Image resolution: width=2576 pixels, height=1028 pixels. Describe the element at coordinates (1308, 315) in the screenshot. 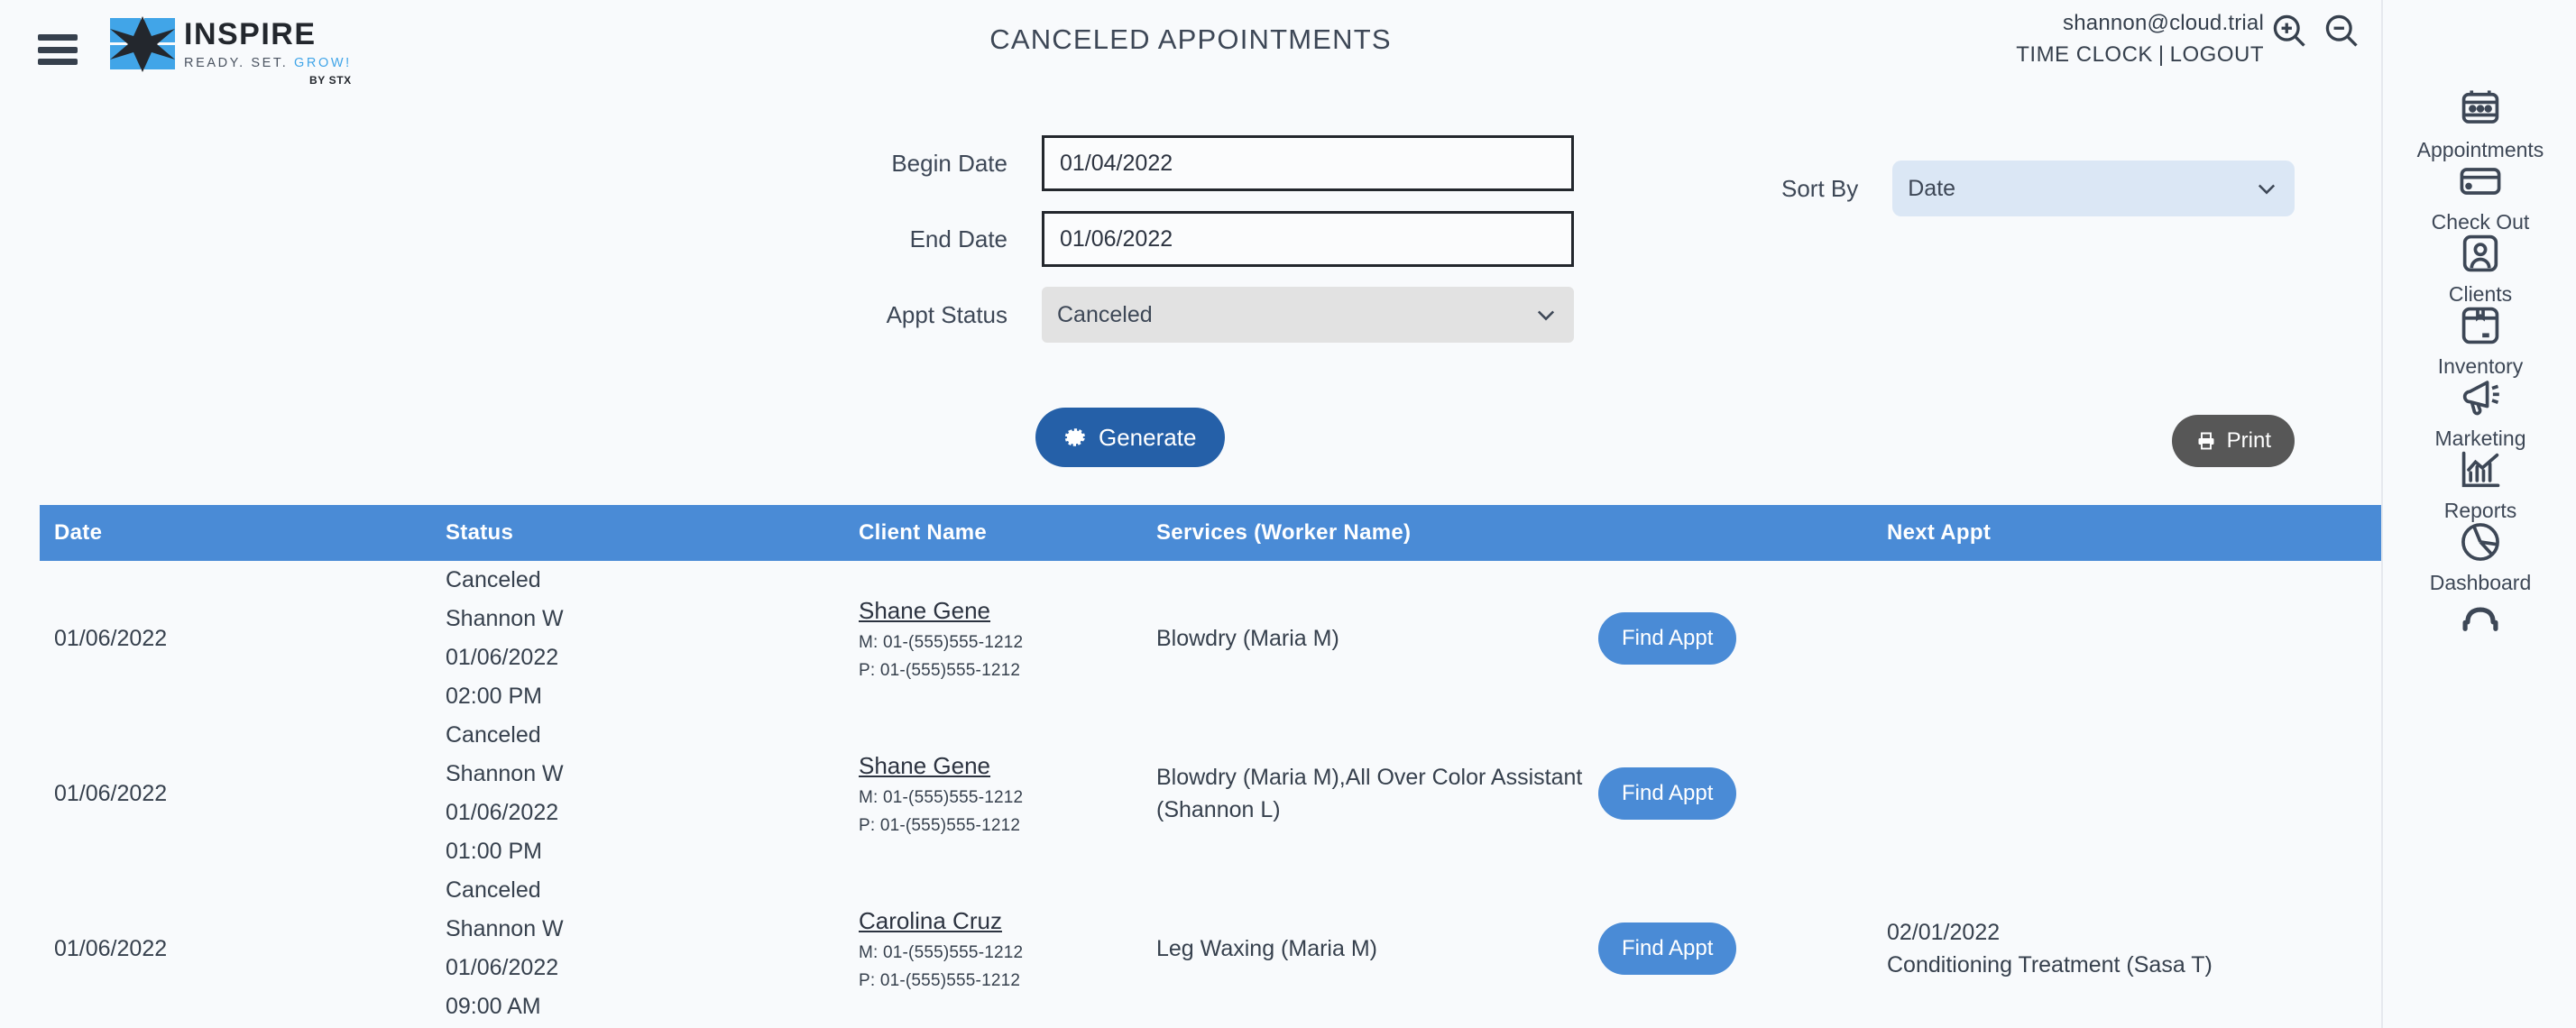

I see `appt-status-select: Canceled` at that location.